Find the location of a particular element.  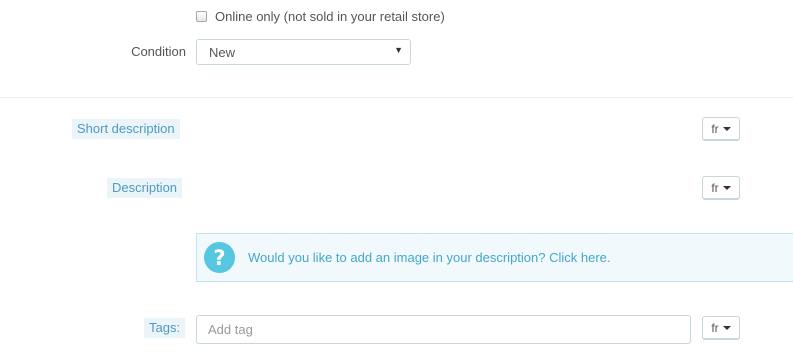

description-language-code: fr is located at coordinates (715, 187).